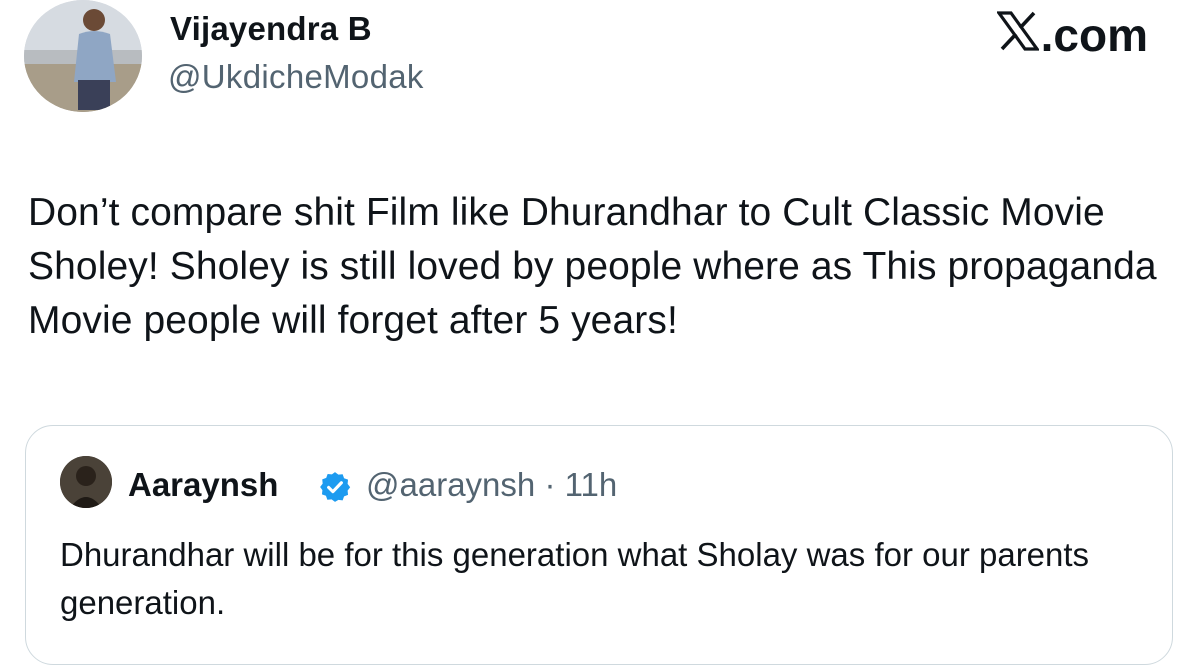 The image size is (1200, 665). I want to click on author-name: Vijayendra B, so click(271, 29).